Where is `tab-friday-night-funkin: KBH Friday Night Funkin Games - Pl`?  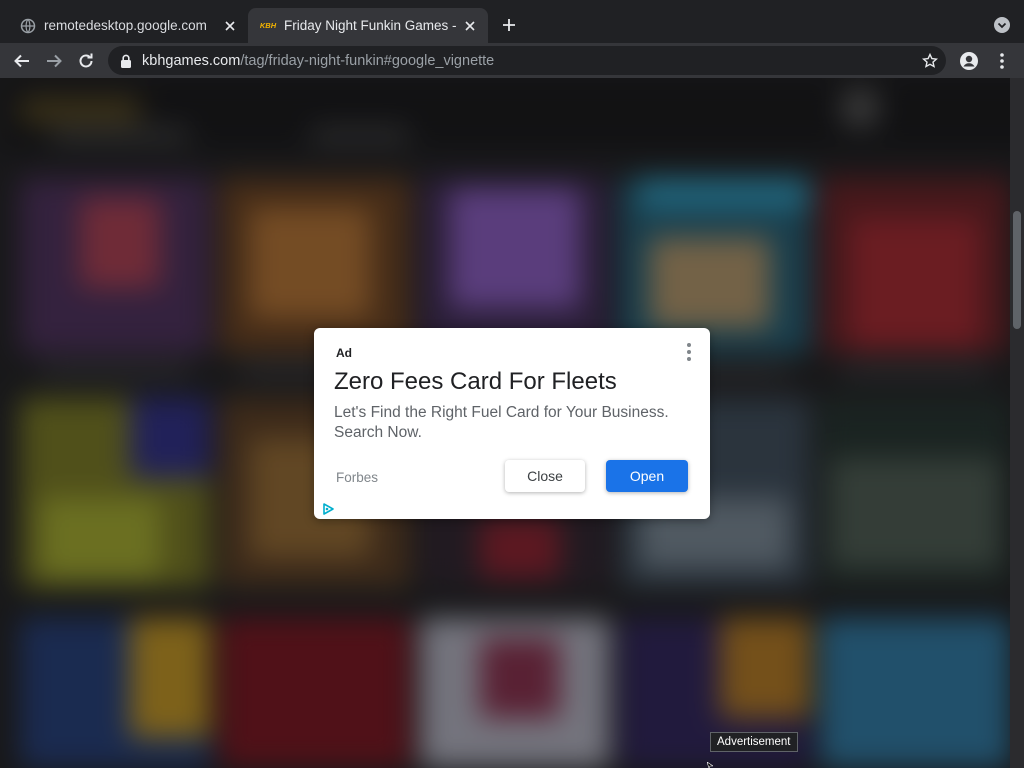
tab-friday-night-funkin: KBH Friday Night Funkin Games - Pl is located at coordinates (368, 25).